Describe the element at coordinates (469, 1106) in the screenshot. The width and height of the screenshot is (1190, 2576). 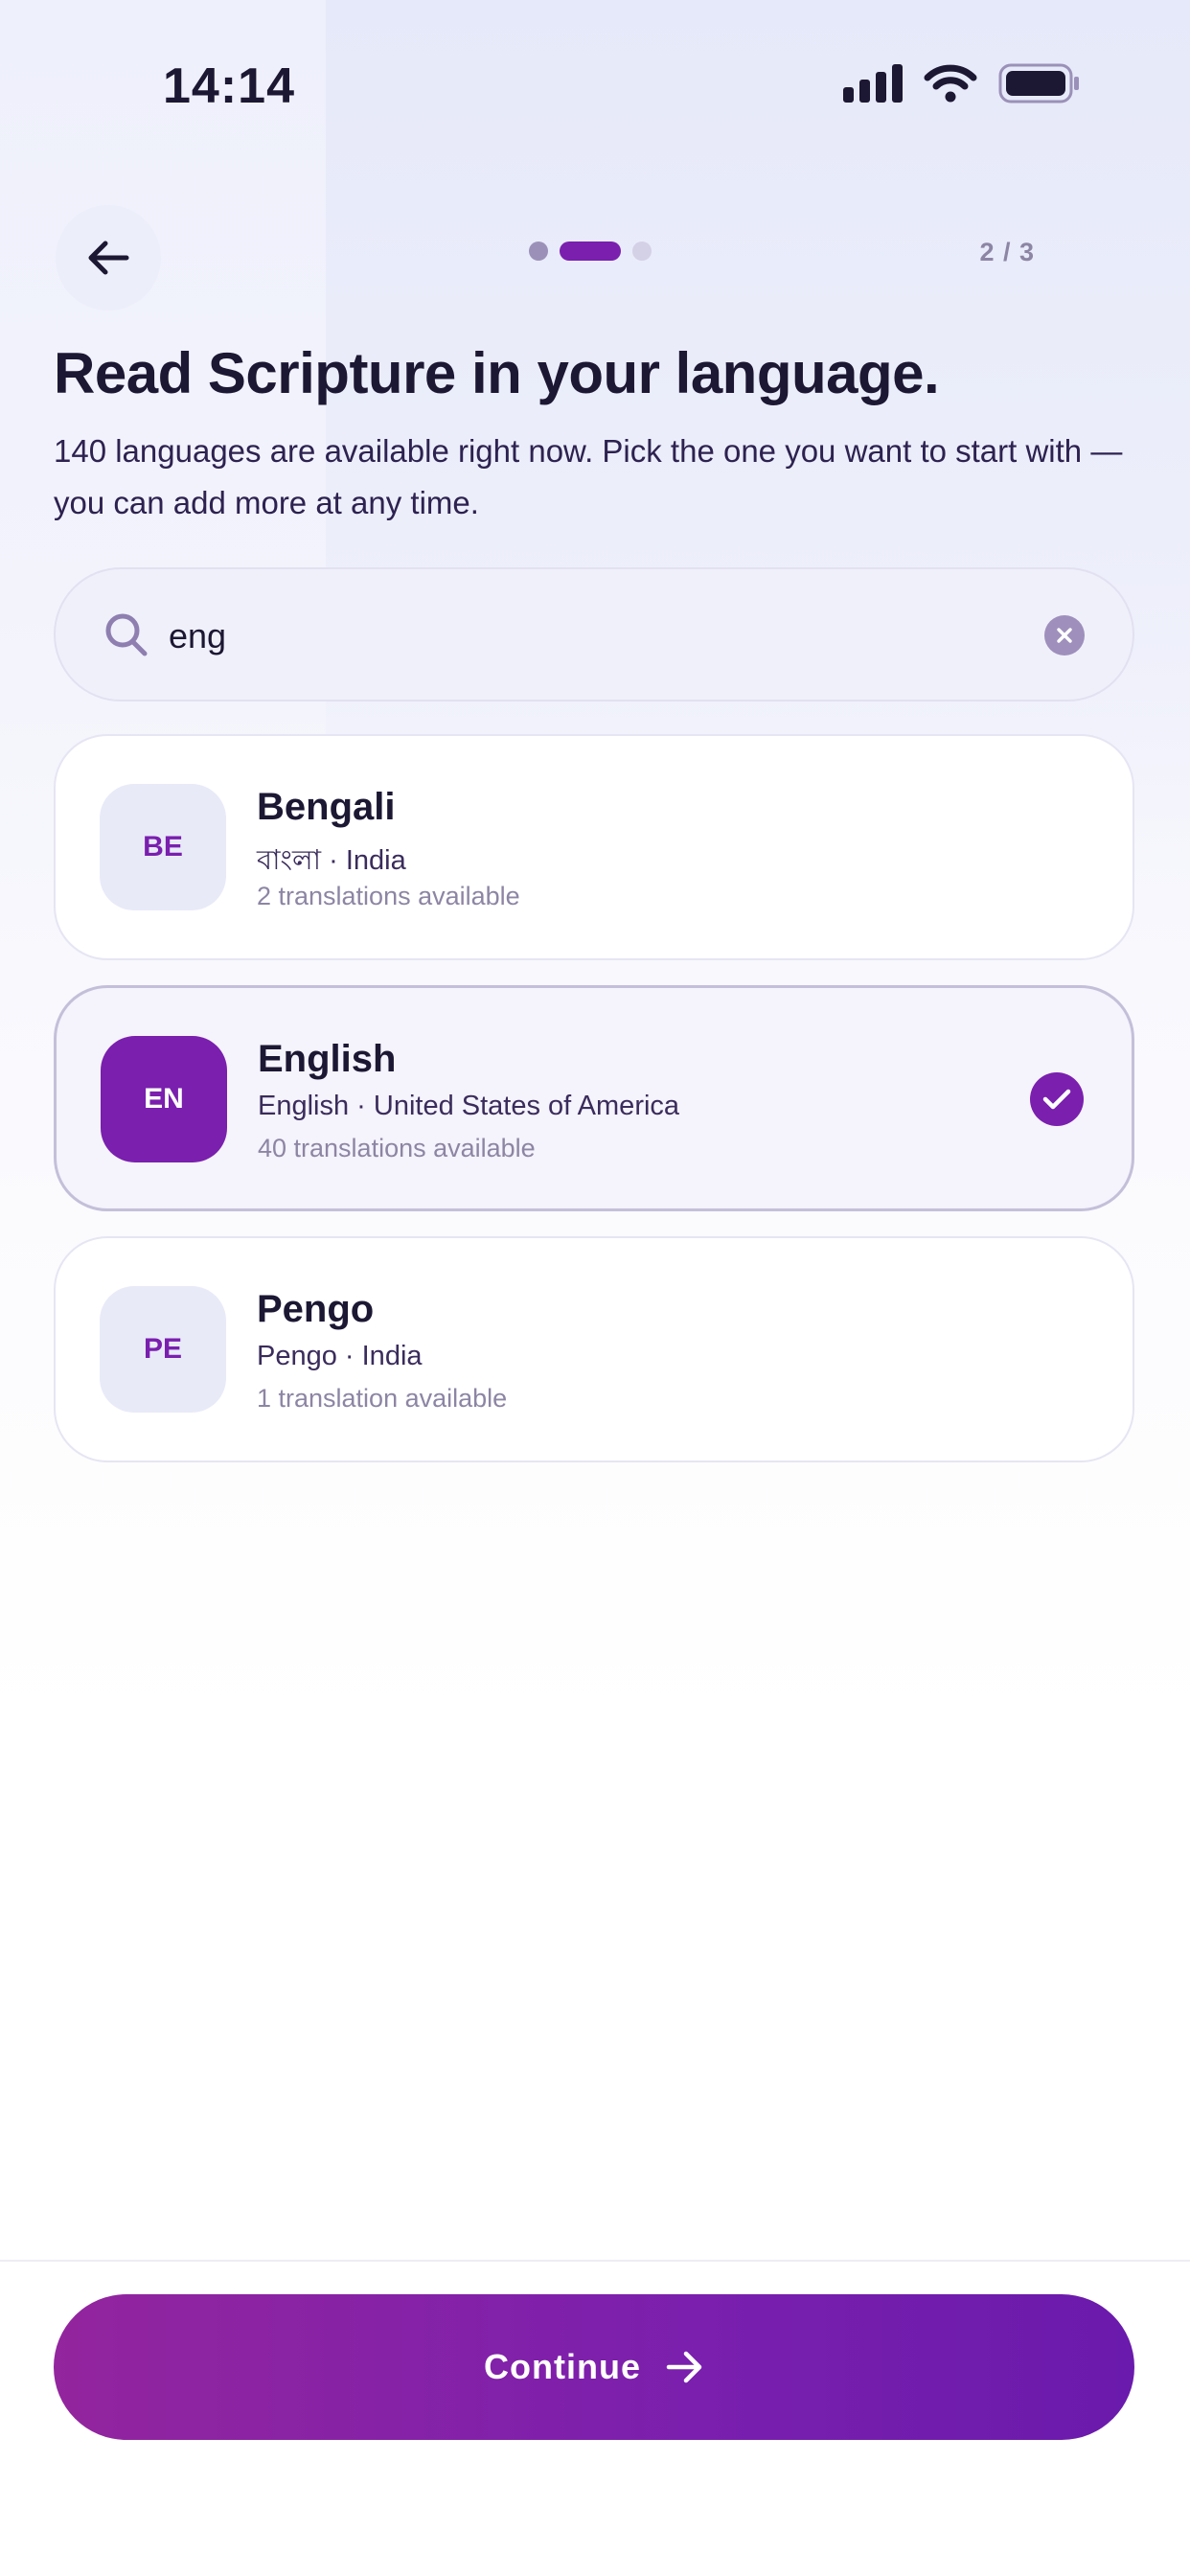
I see `language-subtitle: English · United States of America` at that location.